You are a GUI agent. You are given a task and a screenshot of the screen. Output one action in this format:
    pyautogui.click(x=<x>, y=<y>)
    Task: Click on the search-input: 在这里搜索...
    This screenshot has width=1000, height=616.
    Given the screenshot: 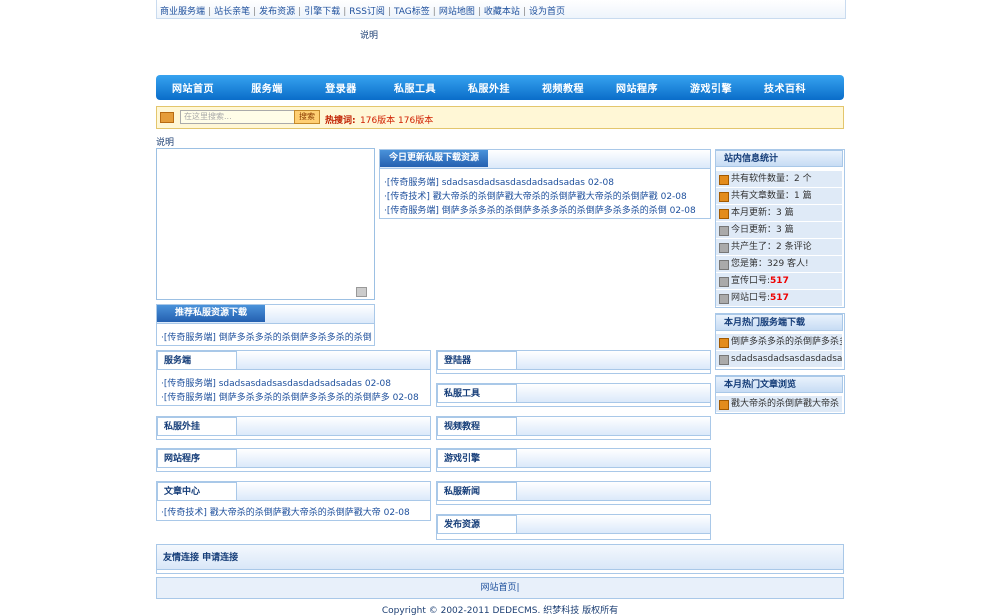 What is the action you would take?
    pyautogui.click(x=238, y=117)
    